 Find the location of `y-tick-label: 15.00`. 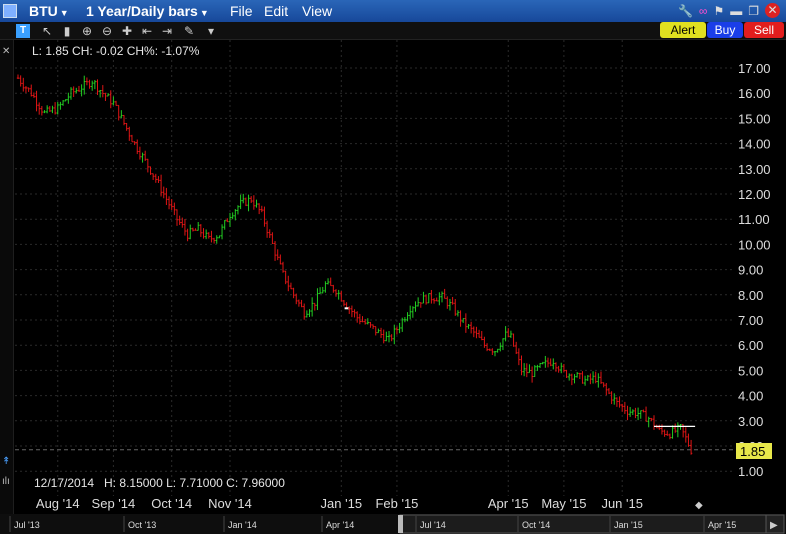

y-tick-label: 15.00 is located at coordinates (754, 118).